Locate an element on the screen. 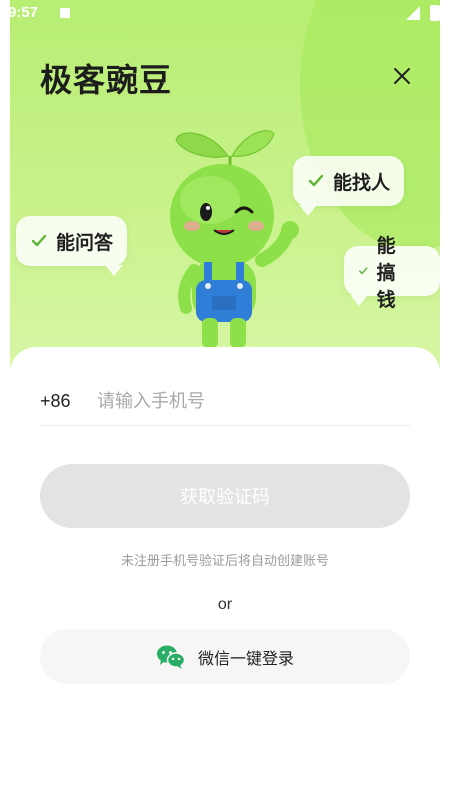 This screenshot has width=450, height=800. wechat-icon is located at coordinates (171, 657).